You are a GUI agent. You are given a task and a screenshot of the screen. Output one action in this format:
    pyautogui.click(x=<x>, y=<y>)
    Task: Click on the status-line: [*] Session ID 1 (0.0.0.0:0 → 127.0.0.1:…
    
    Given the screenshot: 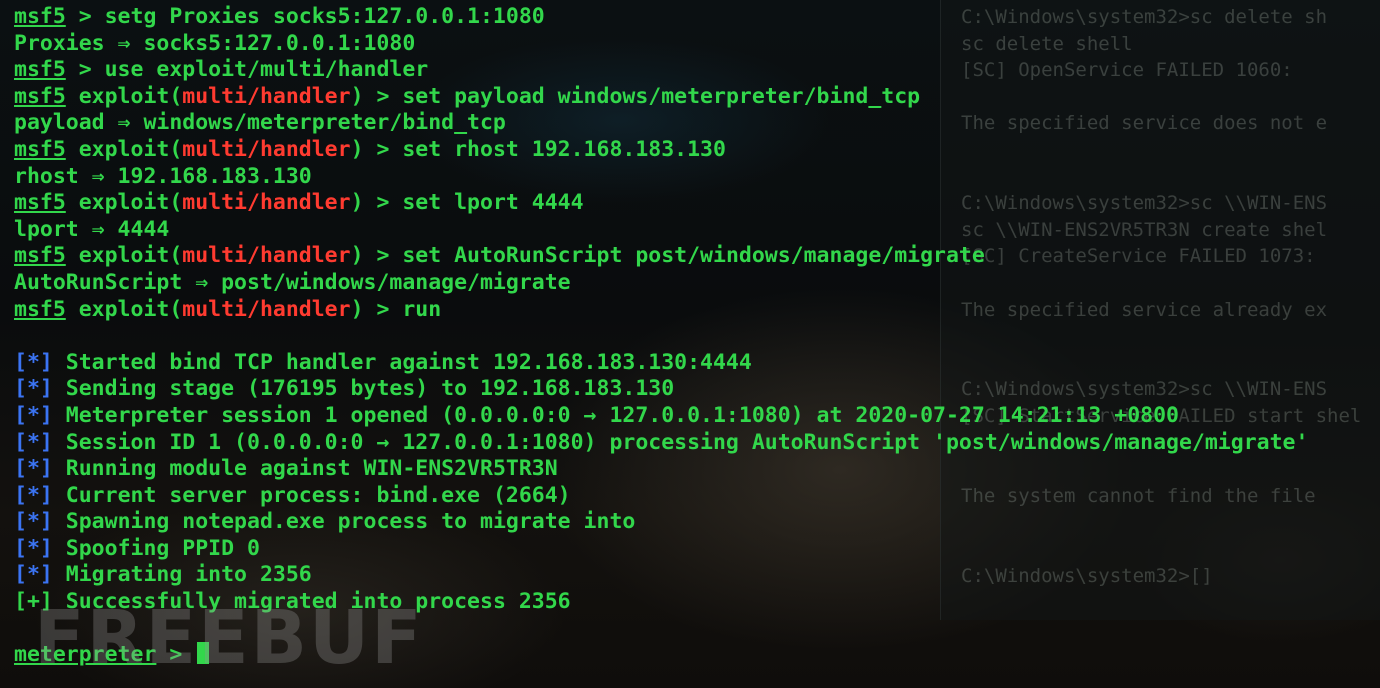 What is the action you would take?
    pyautogui.click(x=697, y=443)
    